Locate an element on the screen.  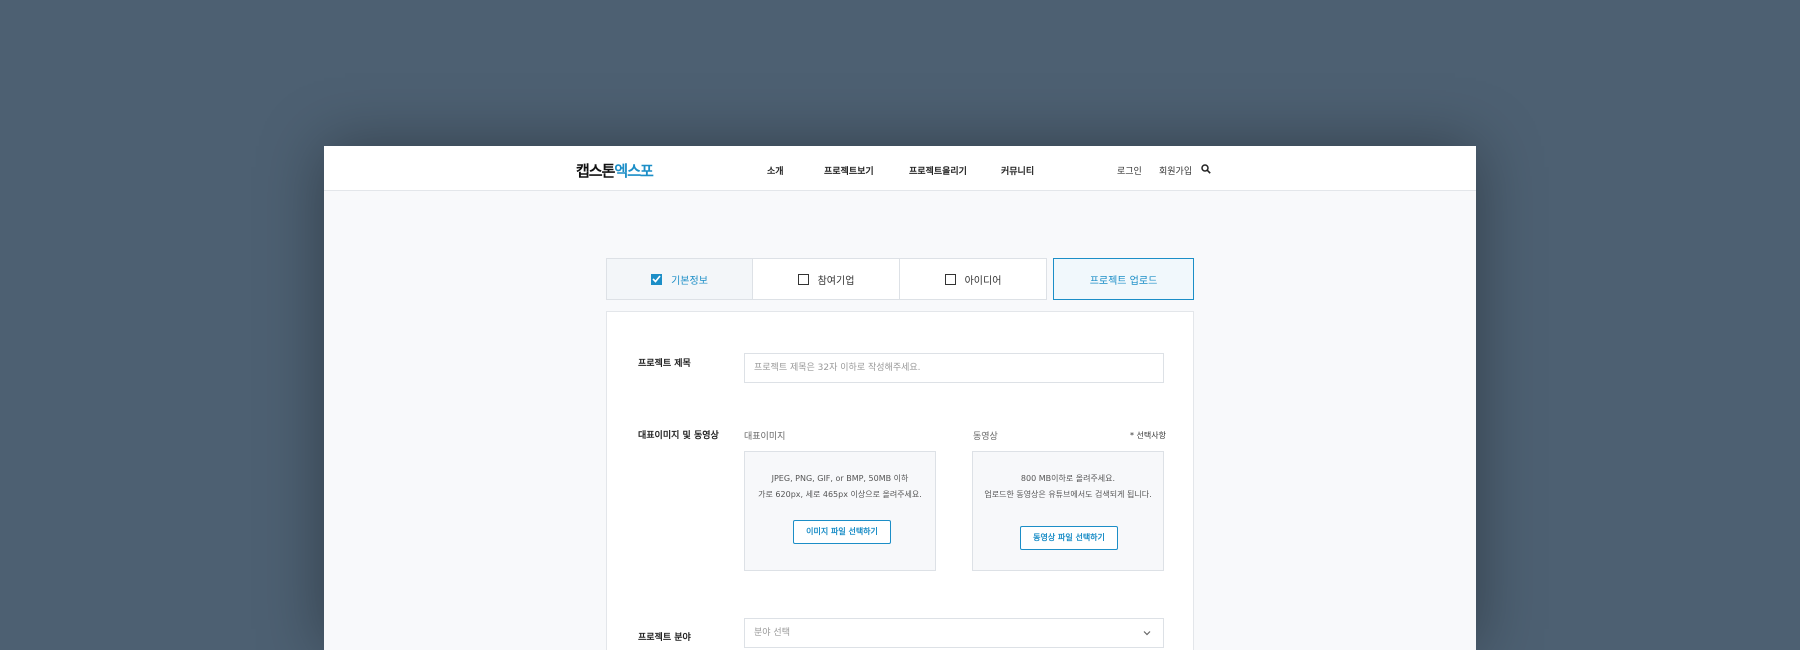
video-label: 동영상 is located at coordinates (985, 437).